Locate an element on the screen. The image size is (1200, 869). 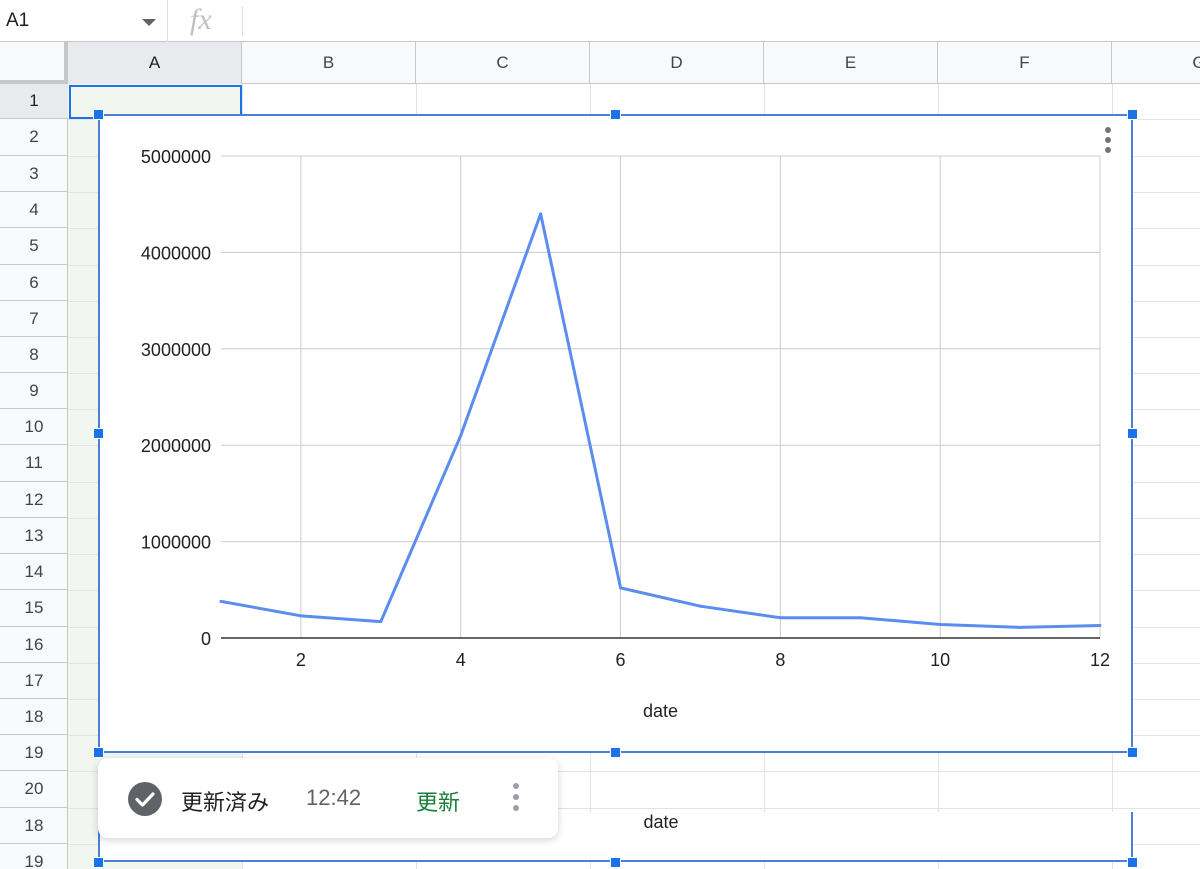
y-tick-label: 3000000 is located at coordinates (176, 350).